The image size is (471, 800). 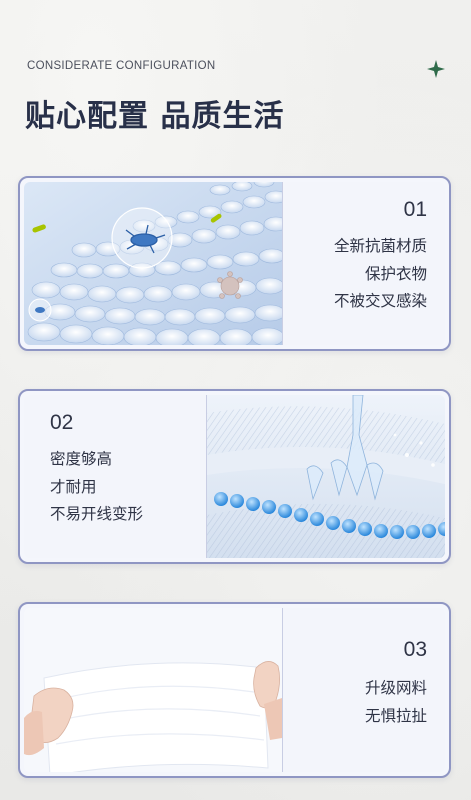 What do you see at coordinates (81, 459) in the screenshot?
I see `feature-line: 密度够高` at bounding box center [81, 459].